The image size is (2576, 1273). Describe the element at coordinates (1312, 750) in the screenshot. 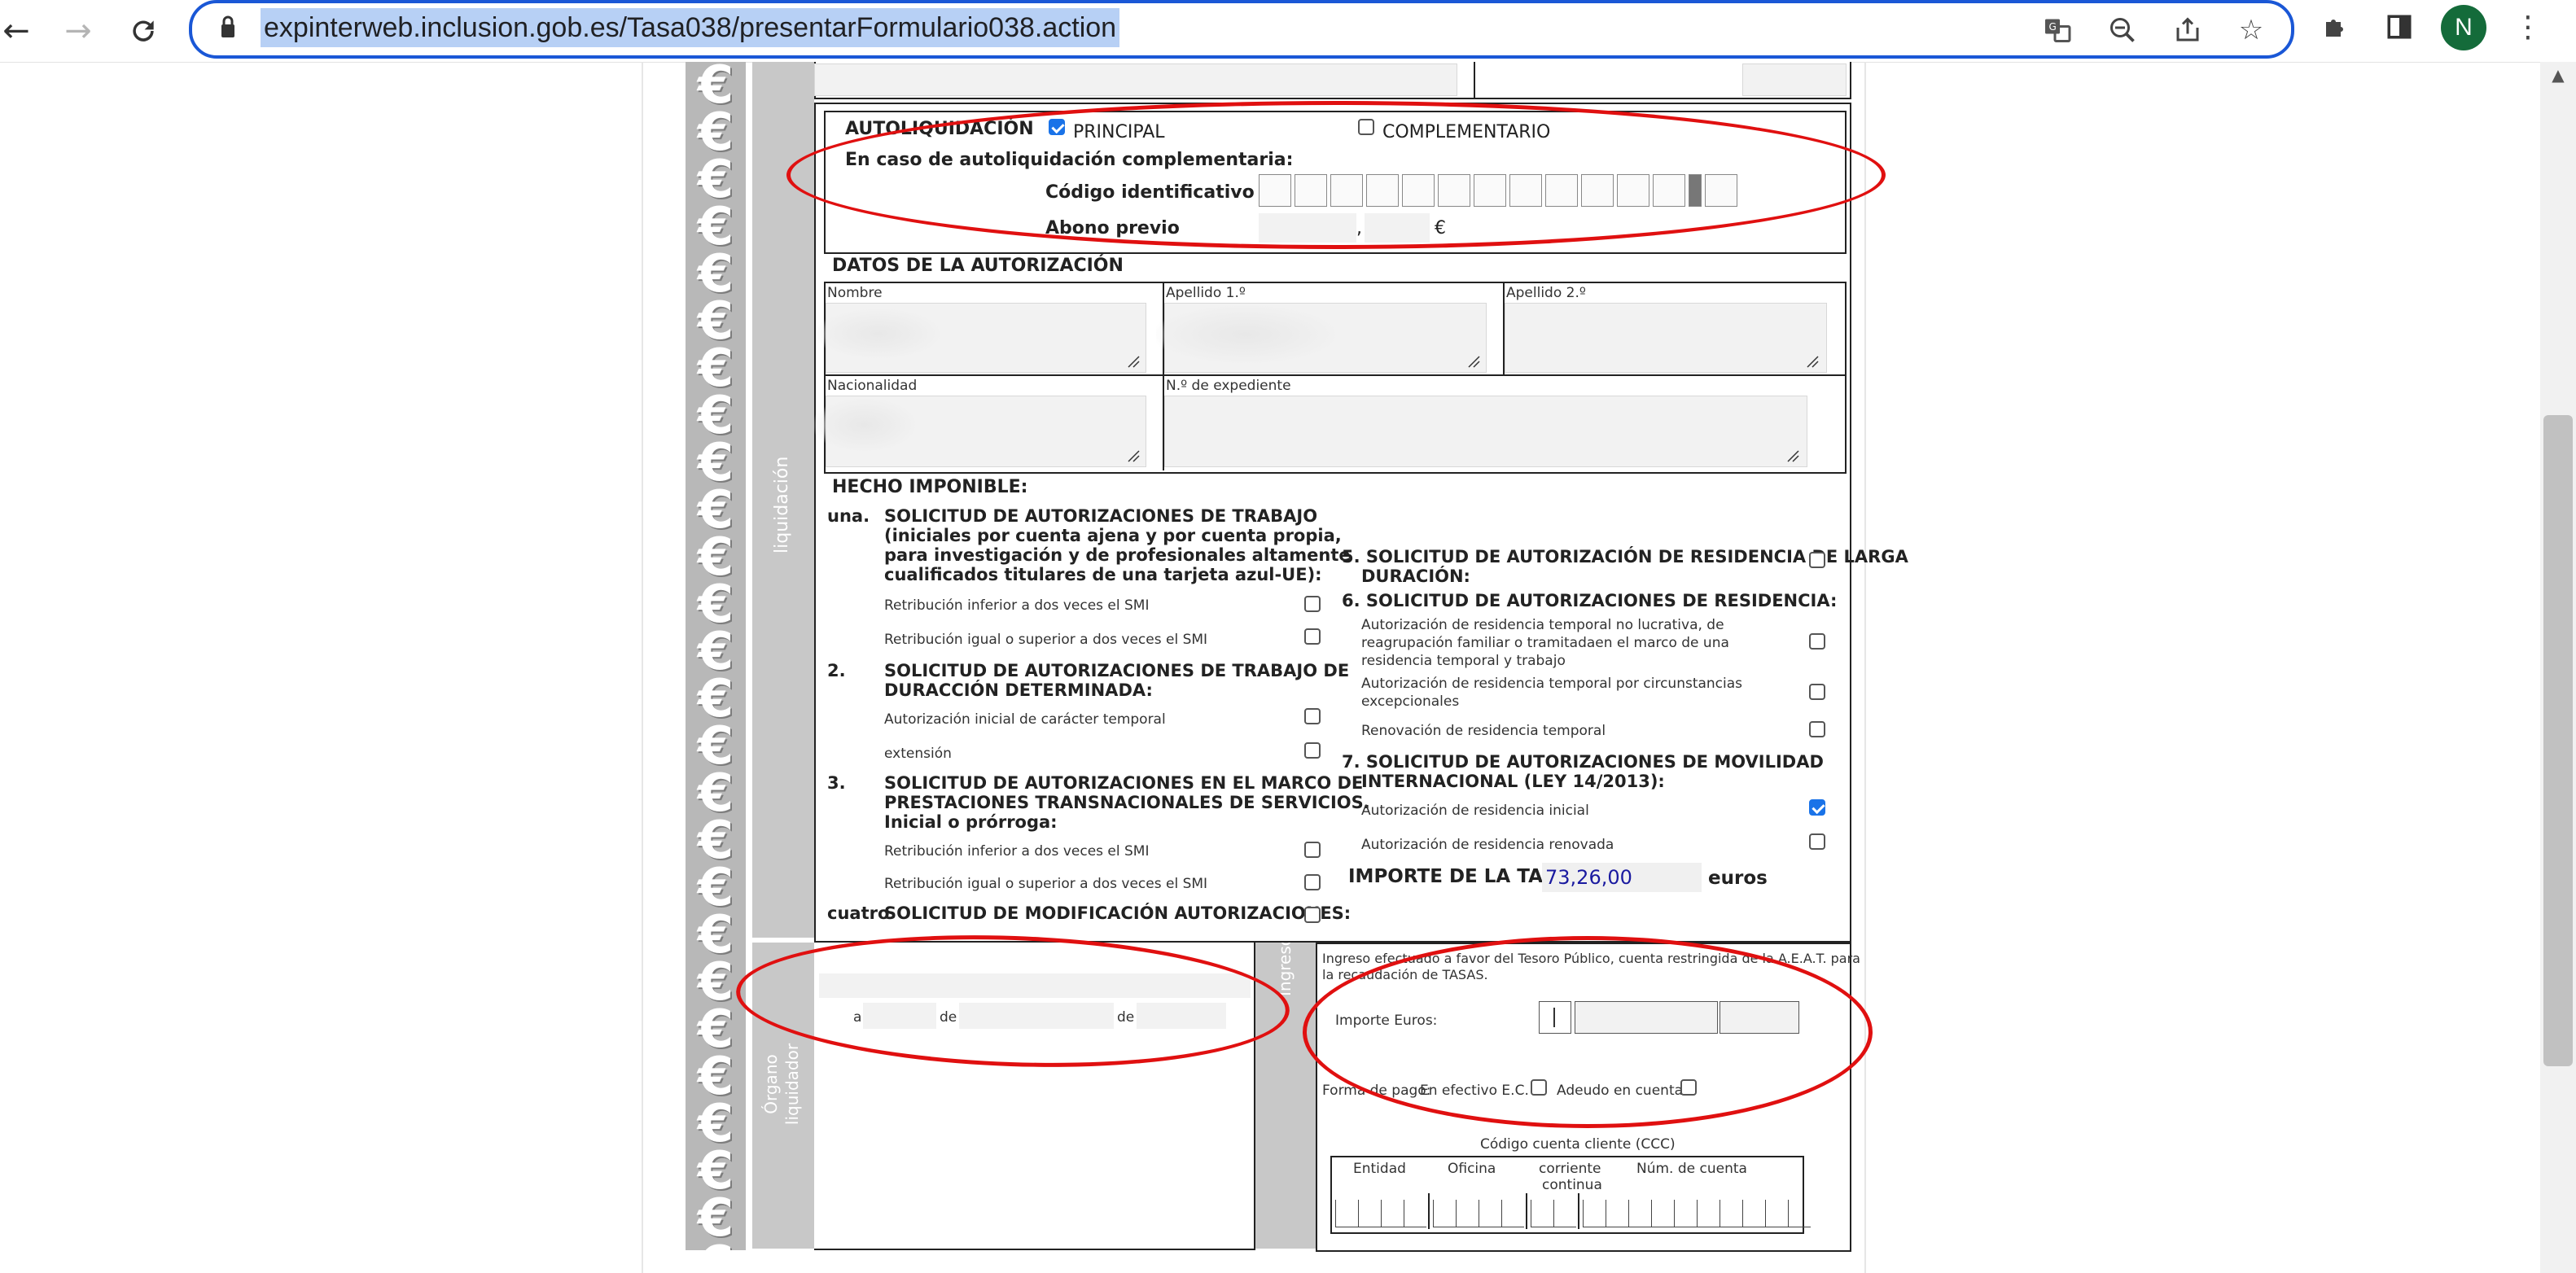

I see `item-2b-checkbox` at that location.